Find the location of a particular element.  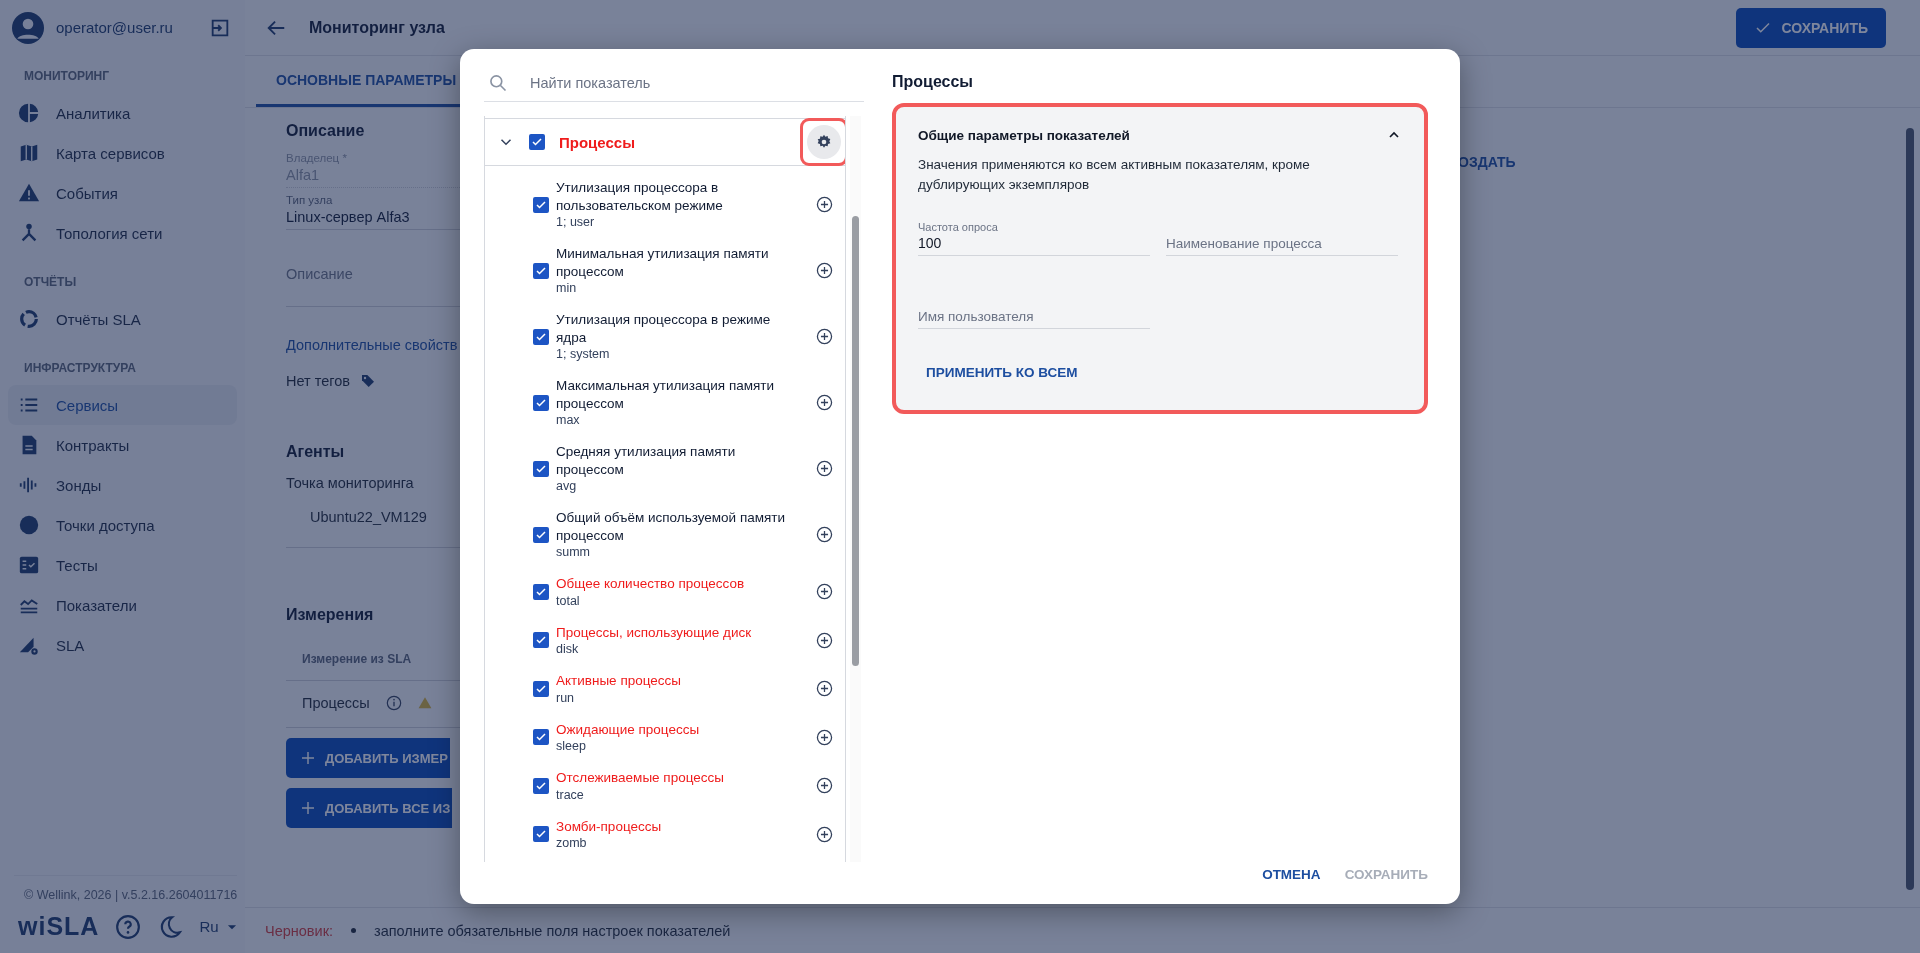

panel-title: Процессы is located at coordinates (933, 82).